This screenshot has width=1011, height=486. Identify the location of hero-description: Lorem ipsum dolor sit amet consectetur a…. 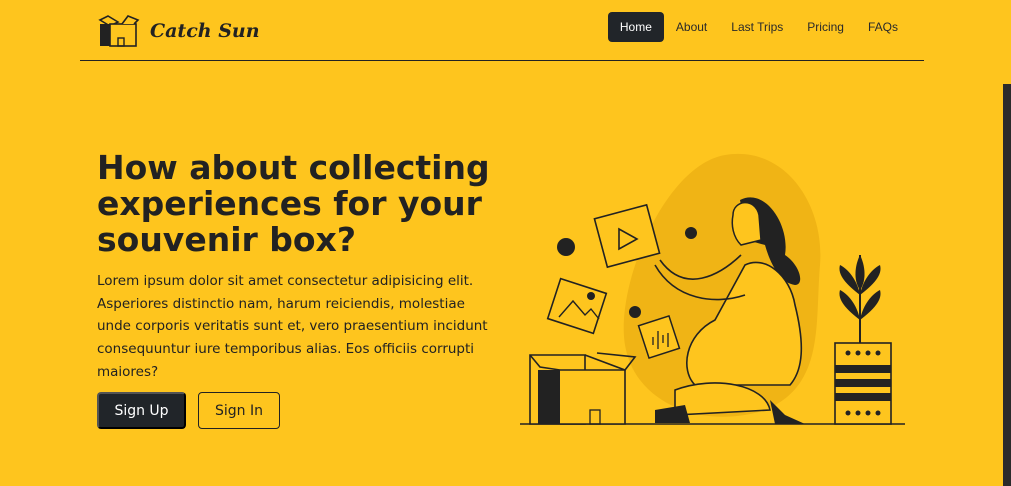
(292, 326).